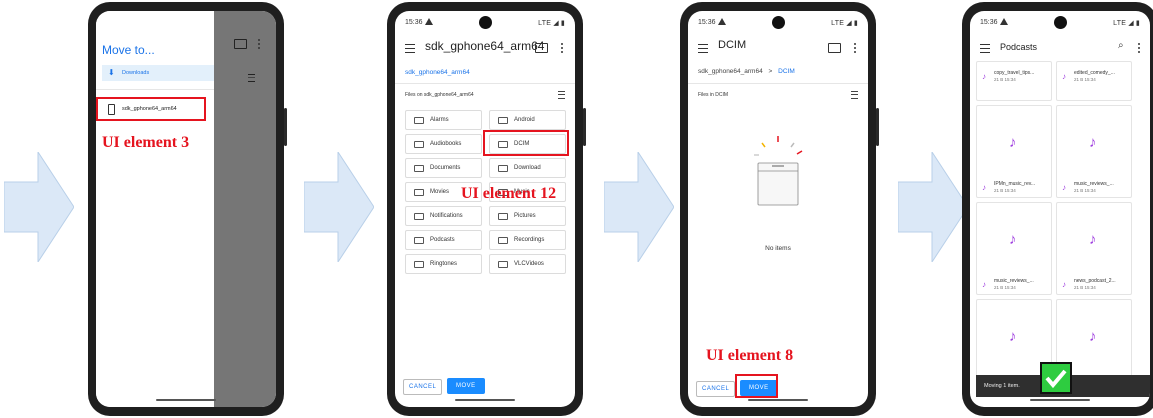 Image resolution: width=1153 pixels, height=418 pixels. Describe the element at coordinates (1014, 151) in the screenshot. I see `file-tile: ♪ ♪ IPMn_music_rev... 21 B 15:34` at that location.